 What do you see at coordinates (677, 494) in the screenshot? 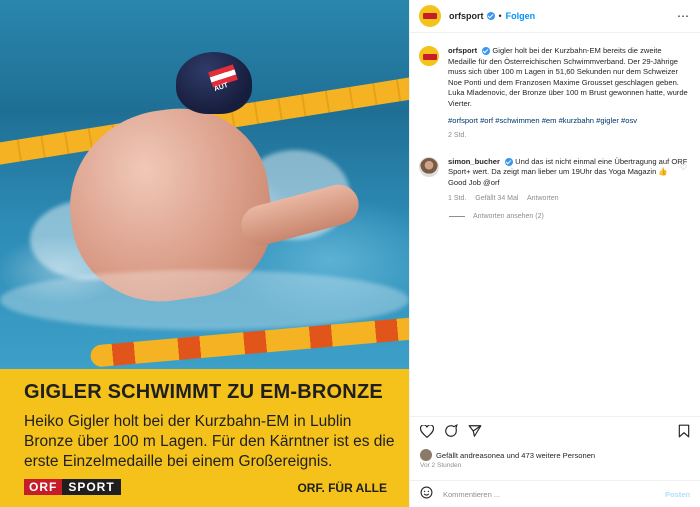
I see `post-button: Posten` at bounding box center [677, 494].